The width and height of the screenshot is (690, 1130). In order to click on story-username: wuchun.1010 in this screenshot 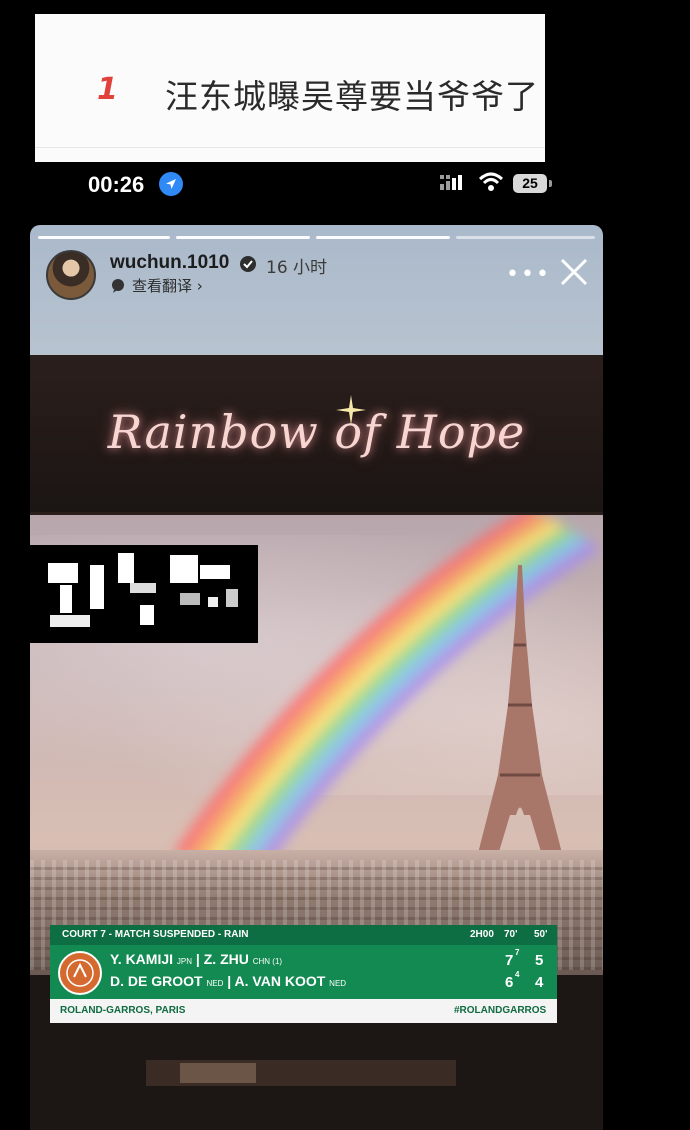, I will do `click(169, 263)`.